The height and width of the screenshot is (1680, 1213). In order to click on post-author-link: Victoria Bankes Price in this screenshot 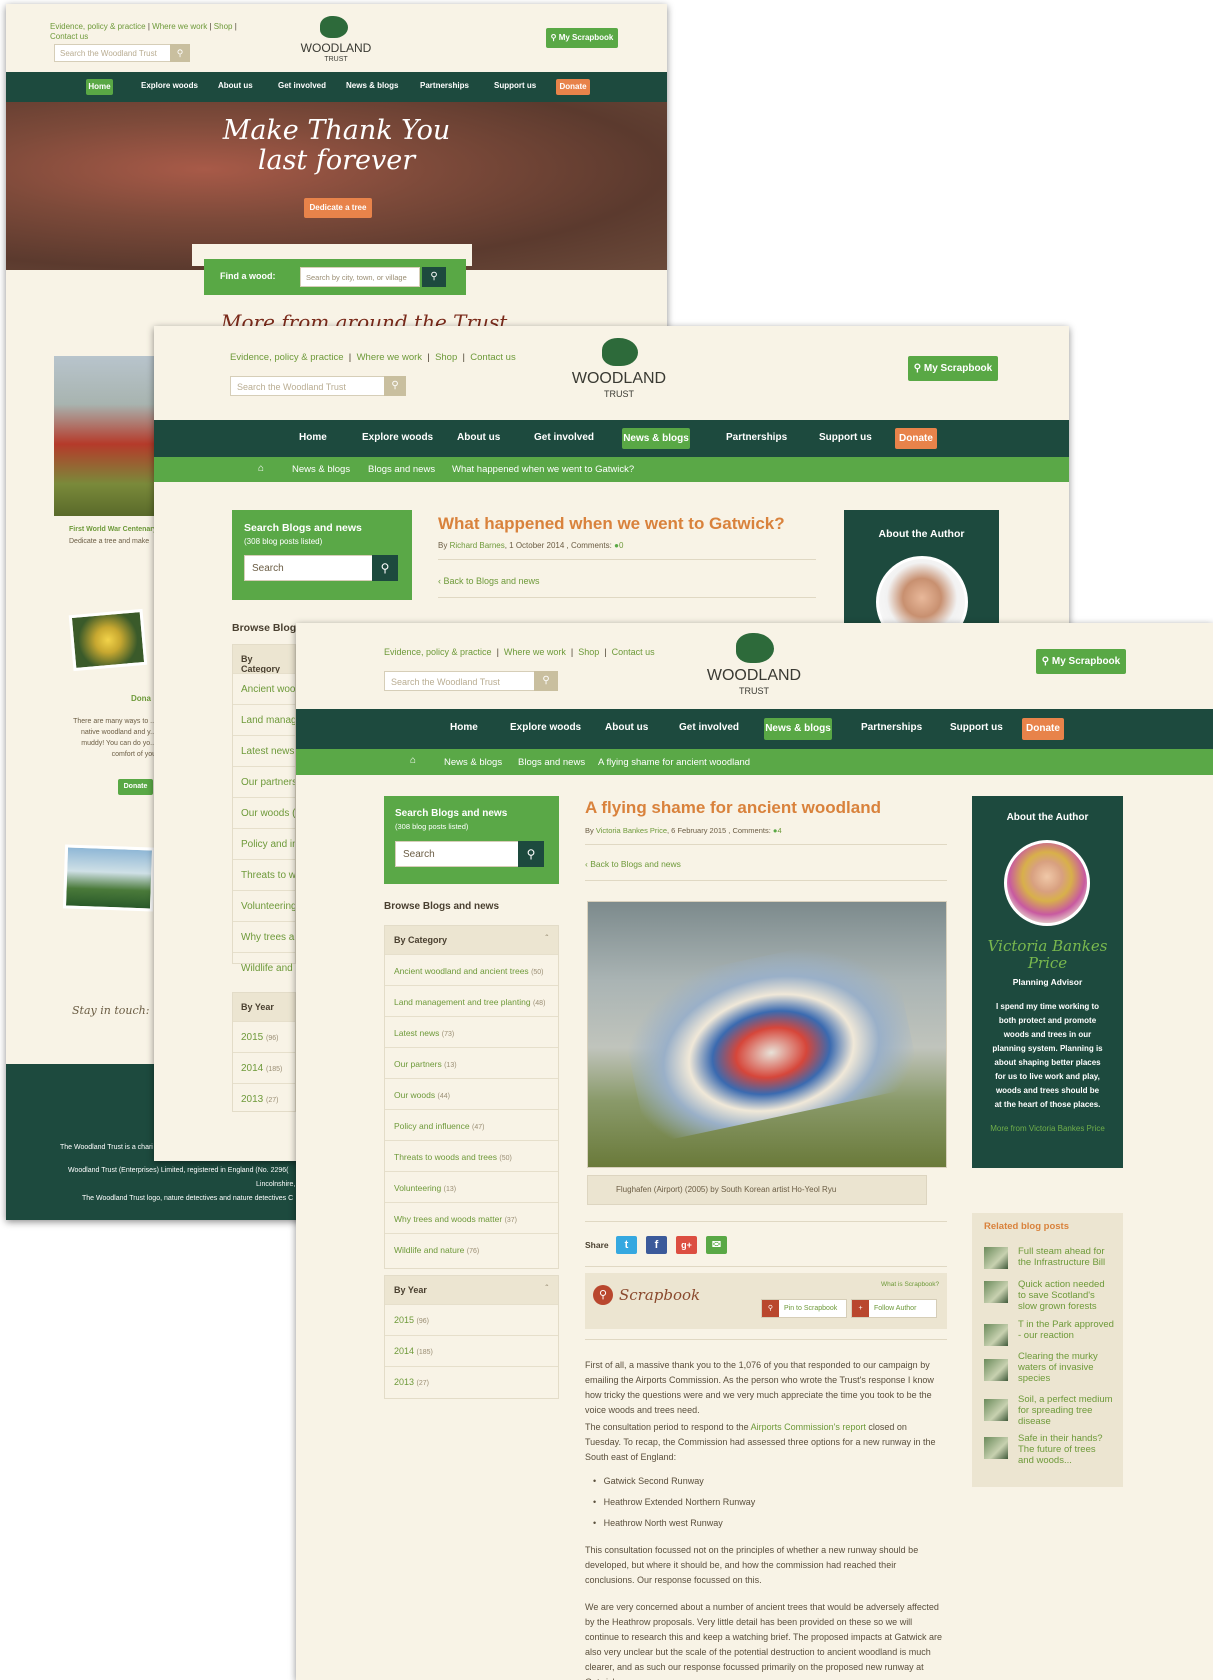, I will do `click(631, 830)`.